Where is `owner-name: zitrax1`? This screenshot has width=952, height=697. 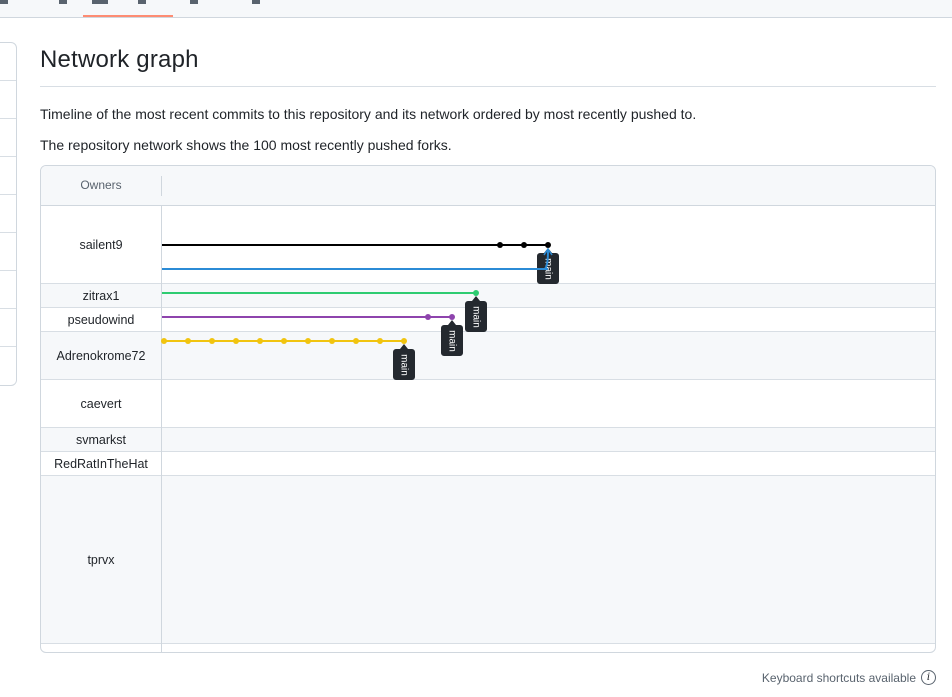
owner-name: zitrax1 is located at coordinates (101, 296).